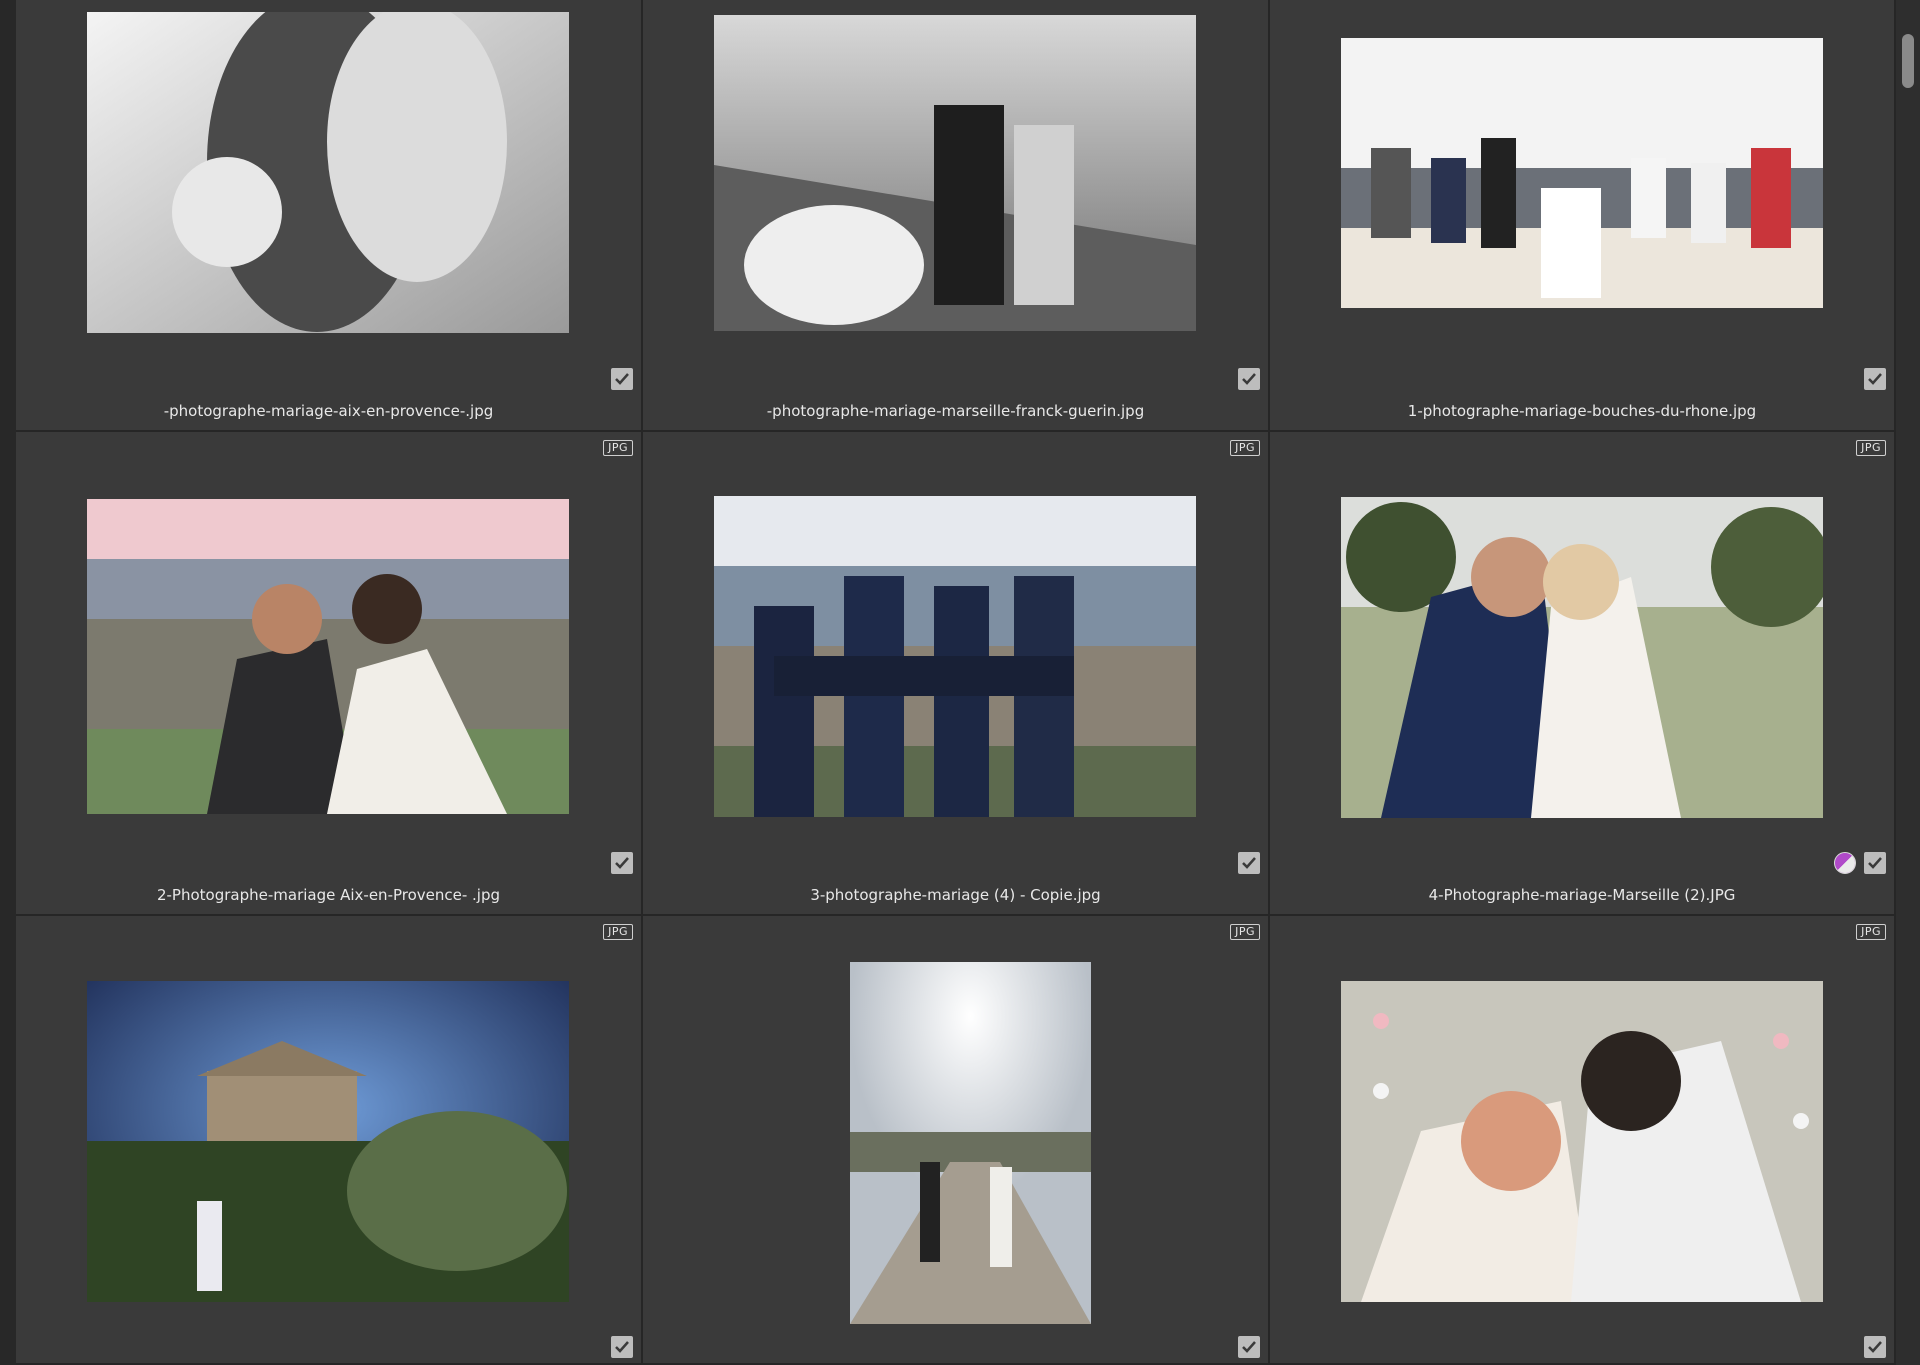 Image resolution: width=1920 pixels, height=1365 pixels. I want to click on photo-thumbnail-bw-scooter, so click(955, 173).